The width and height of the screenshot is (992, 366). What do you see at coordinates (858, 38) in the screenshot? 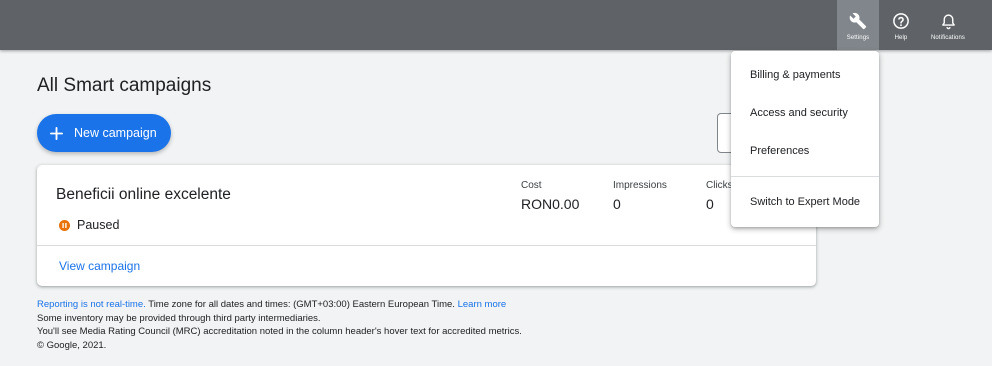
I see `settings-label: Settings` at bounding box center [858, 38].